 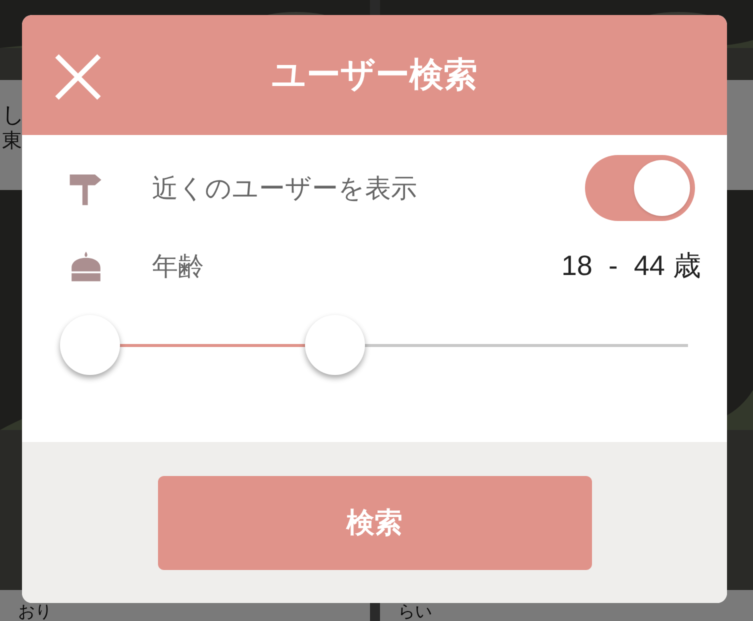 What do you see at coordinates (14, 115) in the screenshot?
I see `user-name: し` at bounding box center [14, 115].